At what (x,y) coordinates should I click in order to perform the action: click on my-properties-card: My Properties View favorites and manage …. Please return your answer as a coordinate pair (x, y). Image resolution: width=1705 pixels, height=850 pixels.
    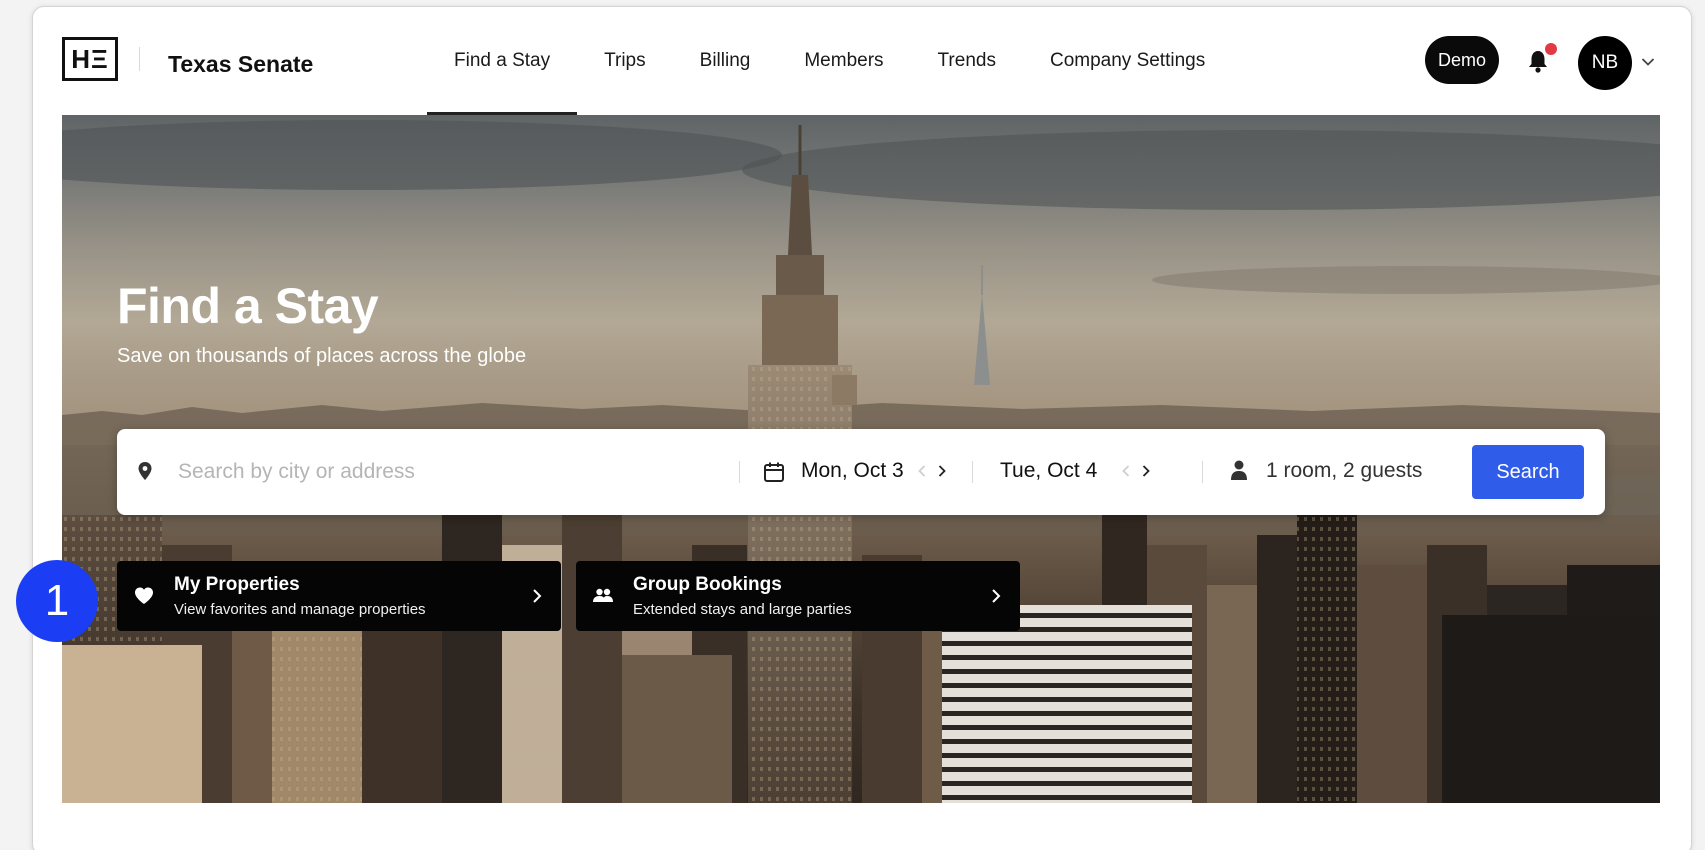
    Looking at the image, I should click on (339, 596).